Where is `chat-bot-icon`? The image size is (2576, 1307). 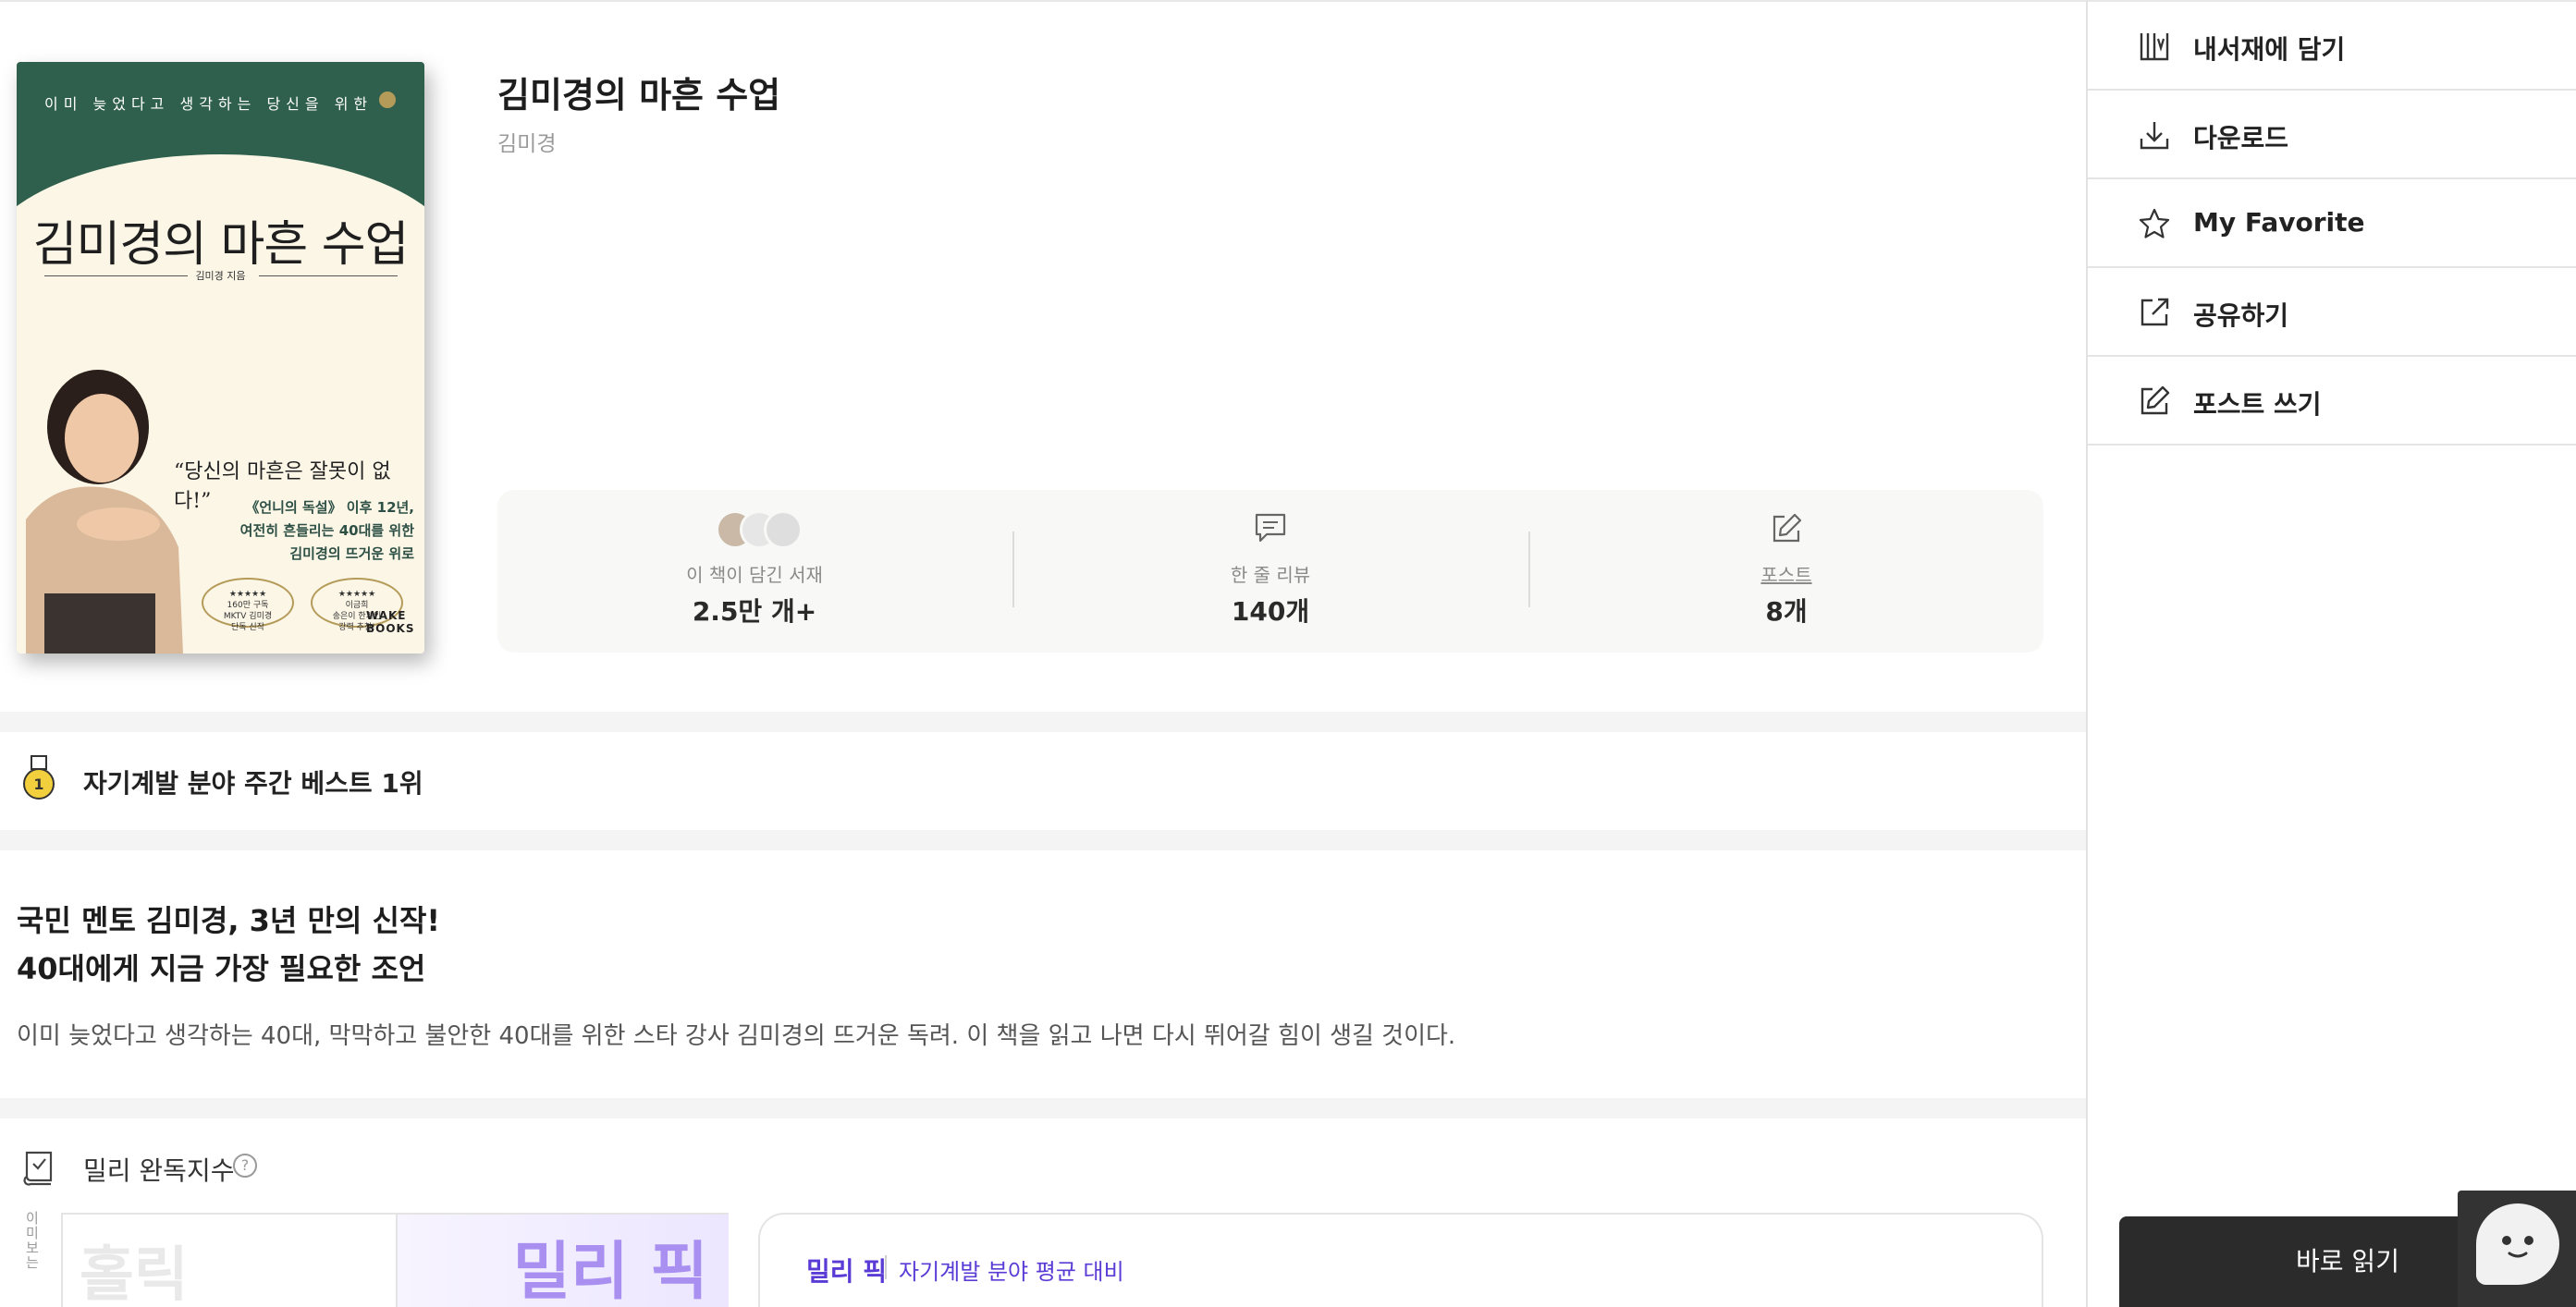
chat-bot-icon is located at coordinates (2517, 1244).